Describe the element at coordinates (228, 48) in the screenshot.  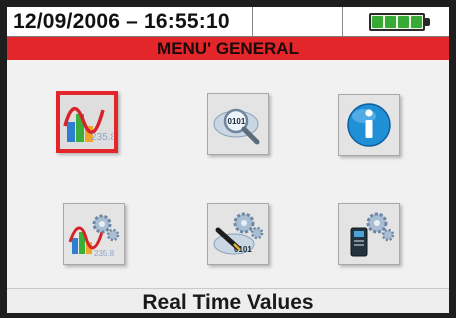
I see `menu-title: MENU' GENERAL` at that location.